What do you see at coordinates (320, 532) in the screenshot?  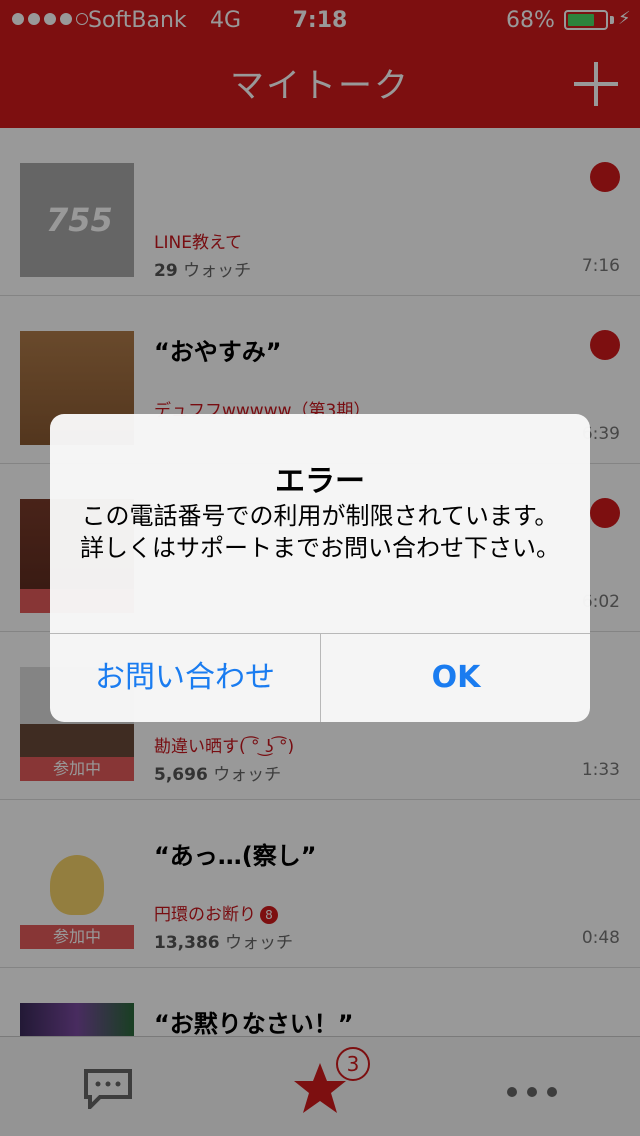 I see `alert-message: この電話番号での利用が制限されています。詳しくはサポートまでお問い合わせ下さい。` at bounding box center [320, 532].